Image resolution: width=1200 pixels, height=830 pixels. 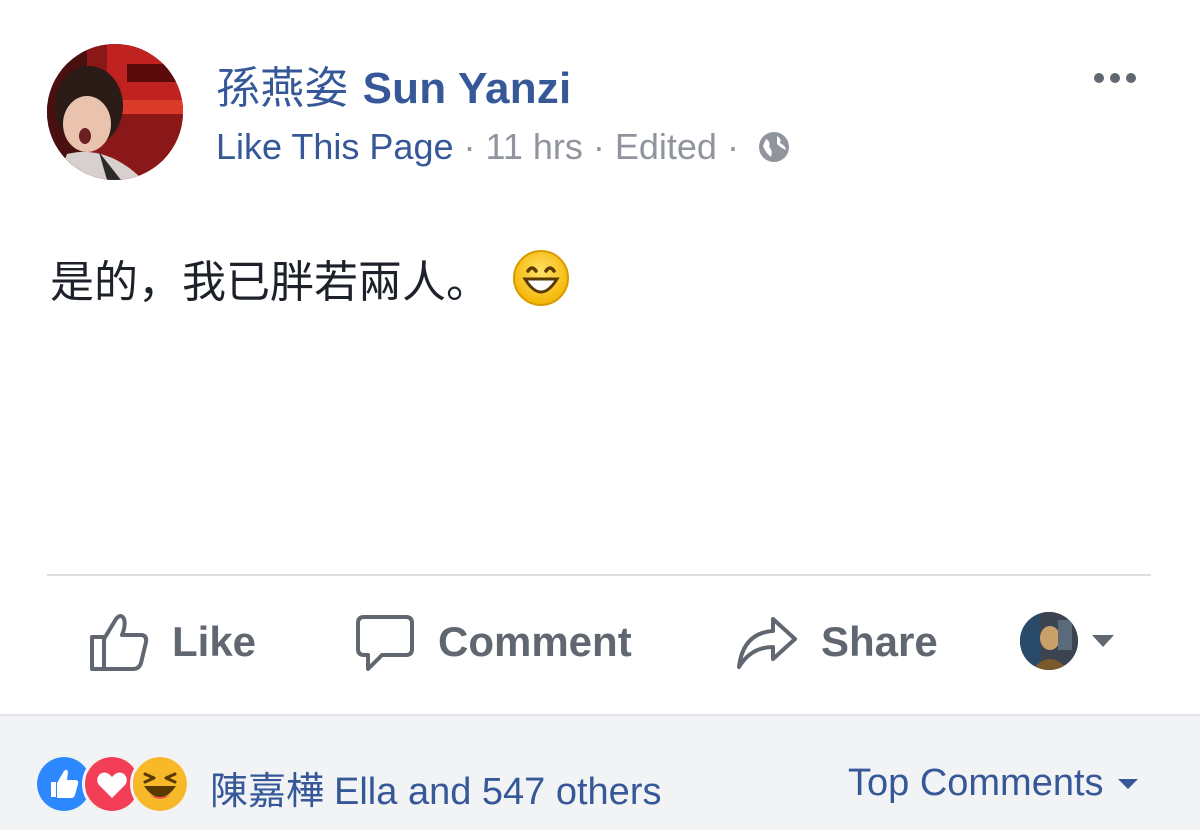 What do you see at coordinates (115, 112) in the screenshot?
I see `page-avatar` at bounding box center [115, 112].